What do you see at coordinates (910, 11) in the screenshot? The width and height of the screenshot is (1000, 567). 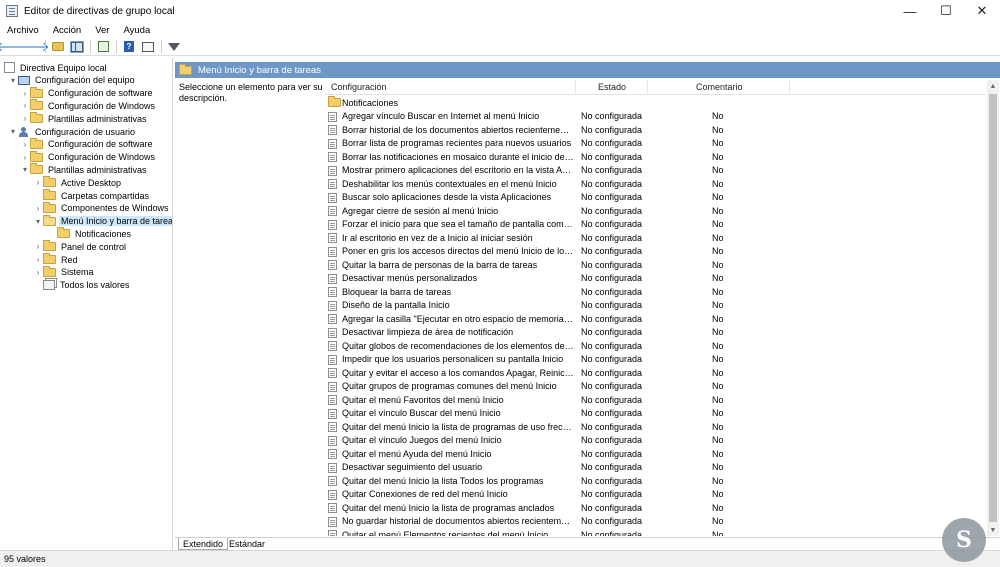 I see `minimize-button: —` at bounding box center [910, 11].